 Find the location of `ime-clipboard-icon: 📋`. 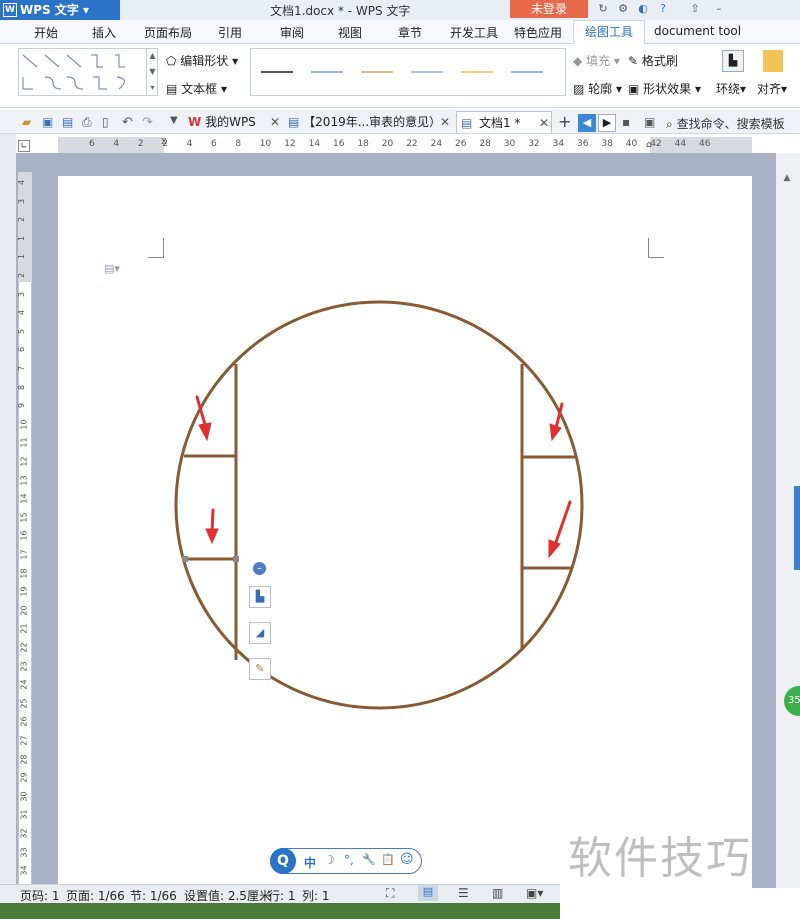

ime-clipboard-icon: 📋 is located at coordinates (388, 859).